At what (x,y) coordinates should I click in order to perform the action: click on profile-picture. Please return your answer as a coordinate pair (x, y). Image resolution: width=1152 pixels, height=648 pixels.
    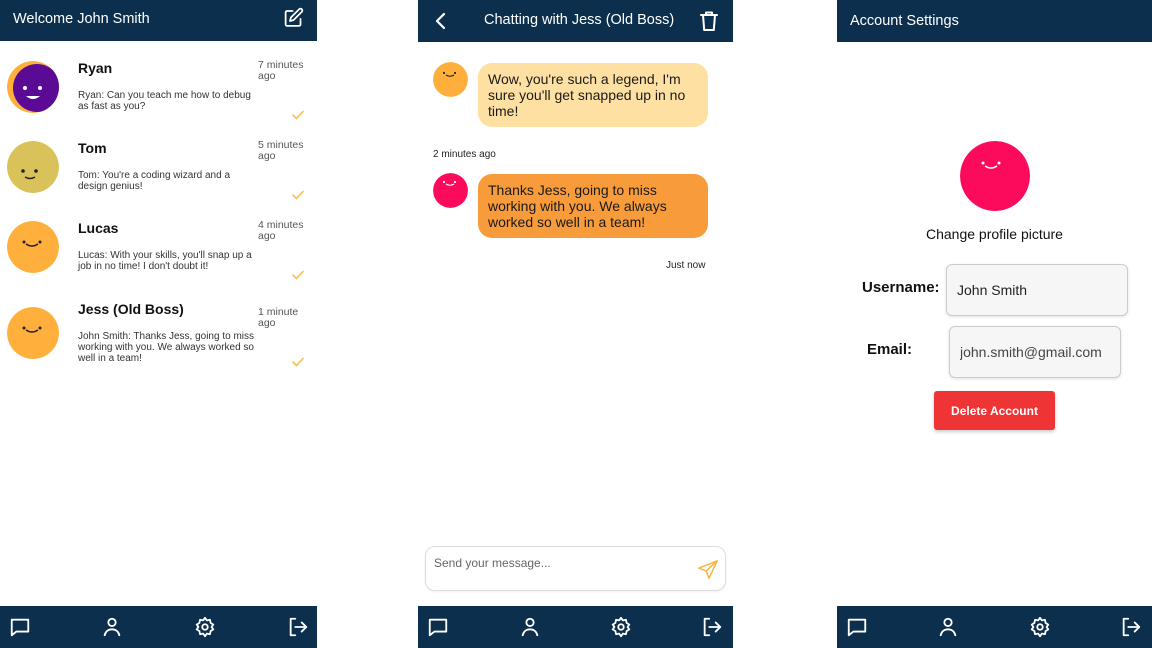
    Looking at the image, I should click on (995, 176).